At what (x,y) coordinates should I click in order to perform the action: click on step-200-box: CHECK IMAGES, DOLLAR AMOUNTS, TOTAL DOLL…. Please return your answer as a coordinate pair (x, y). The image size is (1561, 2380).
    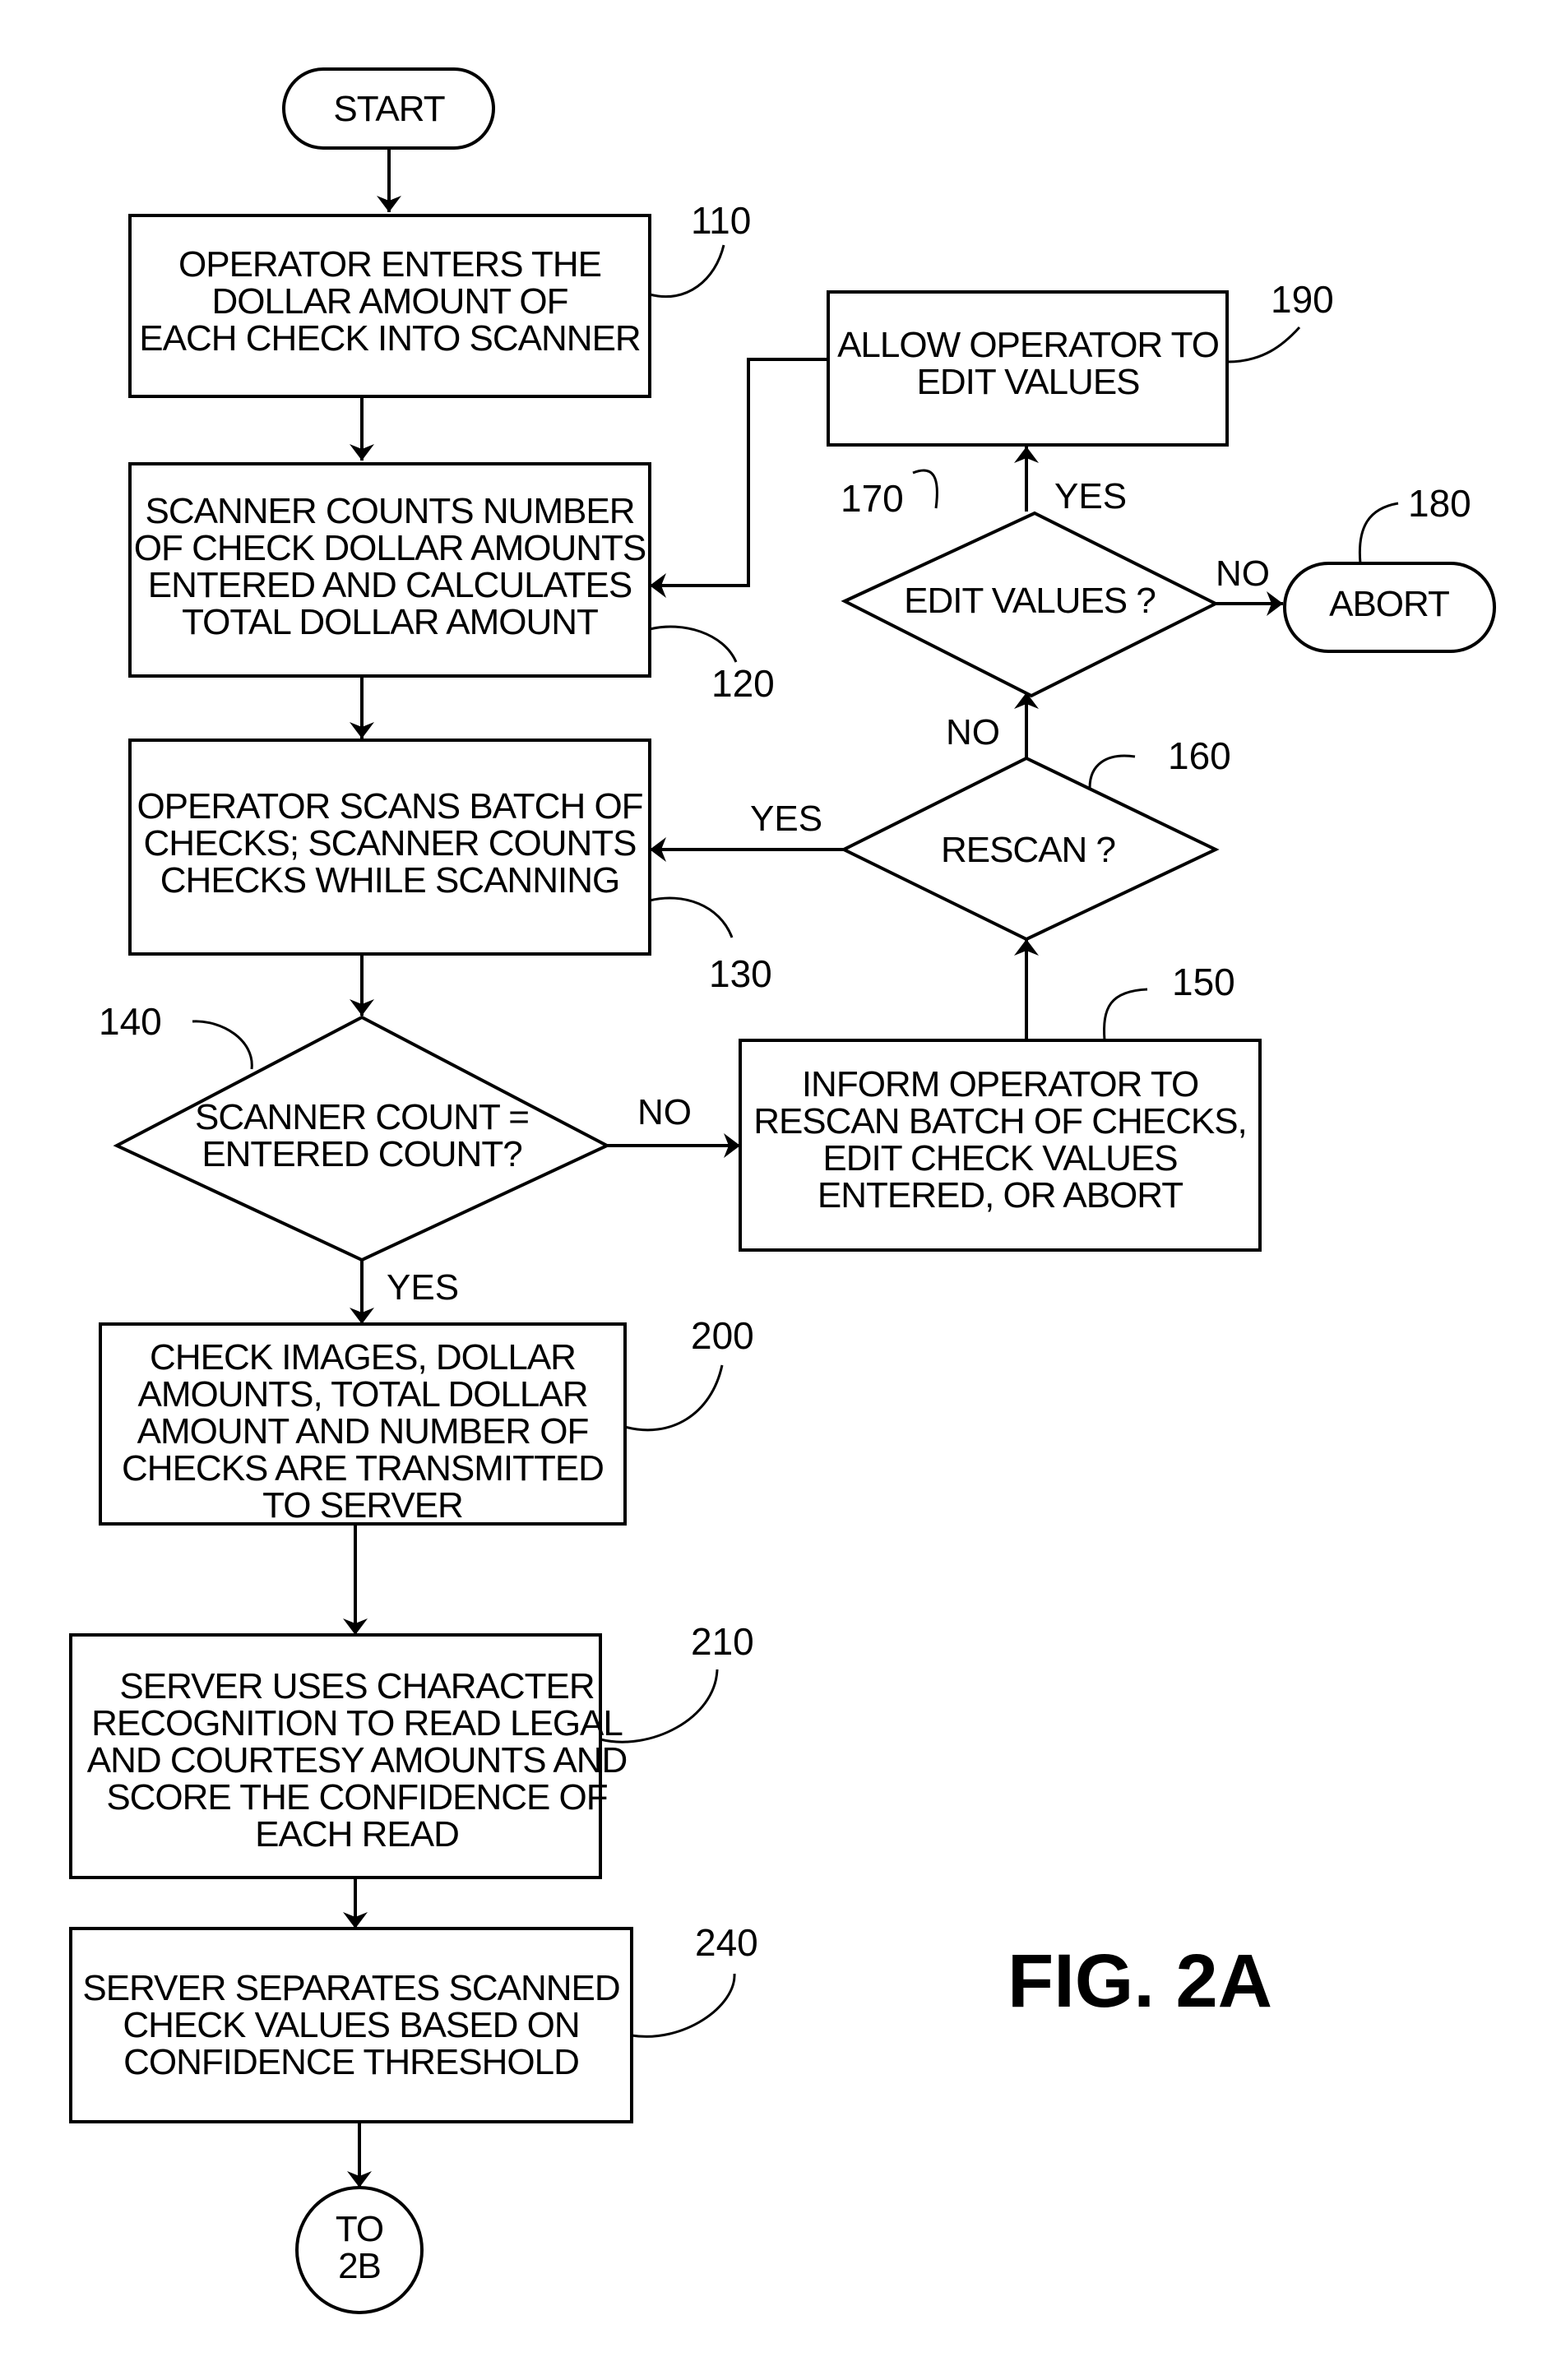
    Looking at the image, I should click on (363, 1424).